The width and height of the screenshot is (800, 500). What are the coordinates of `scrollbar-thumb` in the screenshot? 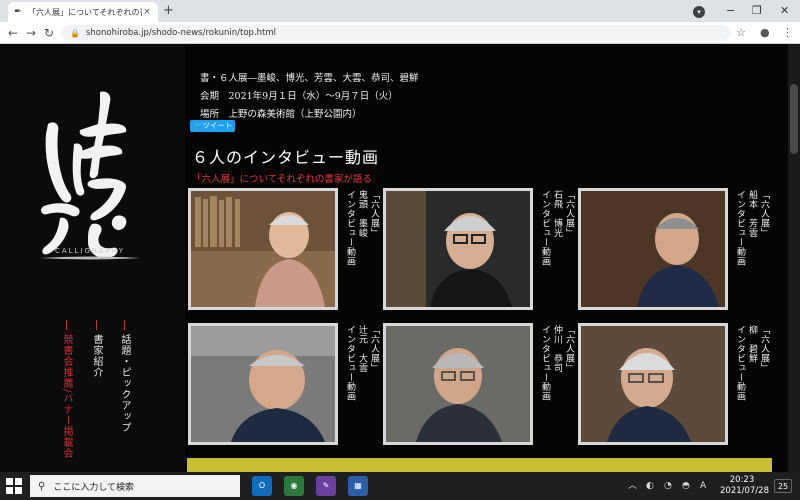 It's located at (794, 119).